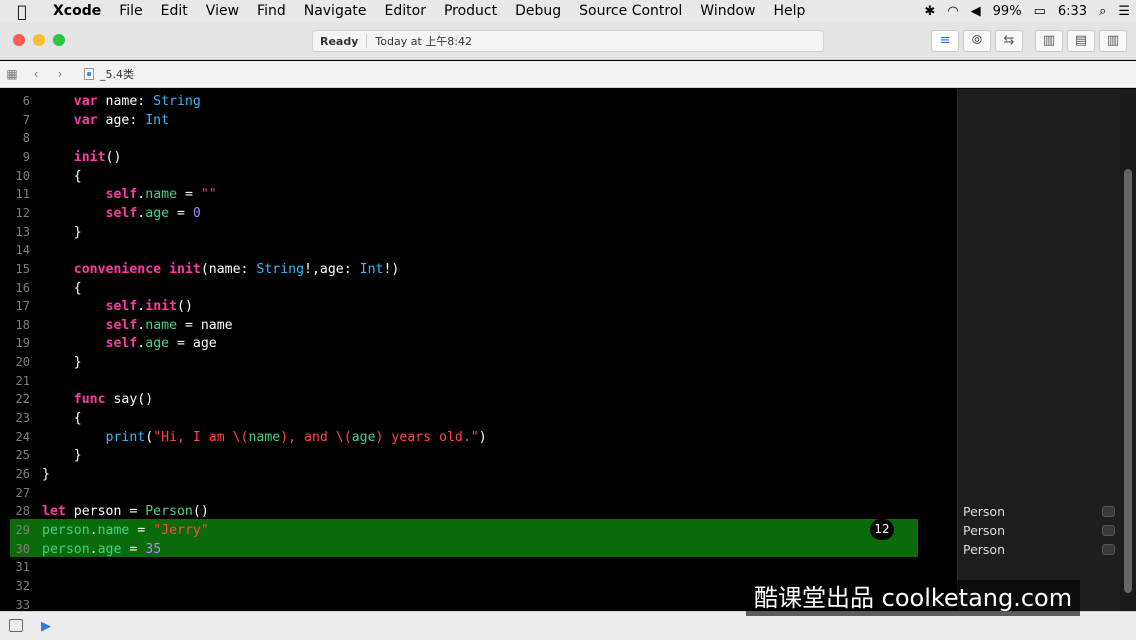  What do you see at coordinates (105, 120) in the screenshot?
I see `code-text: var age: Int` at bounding box center [105, 120].